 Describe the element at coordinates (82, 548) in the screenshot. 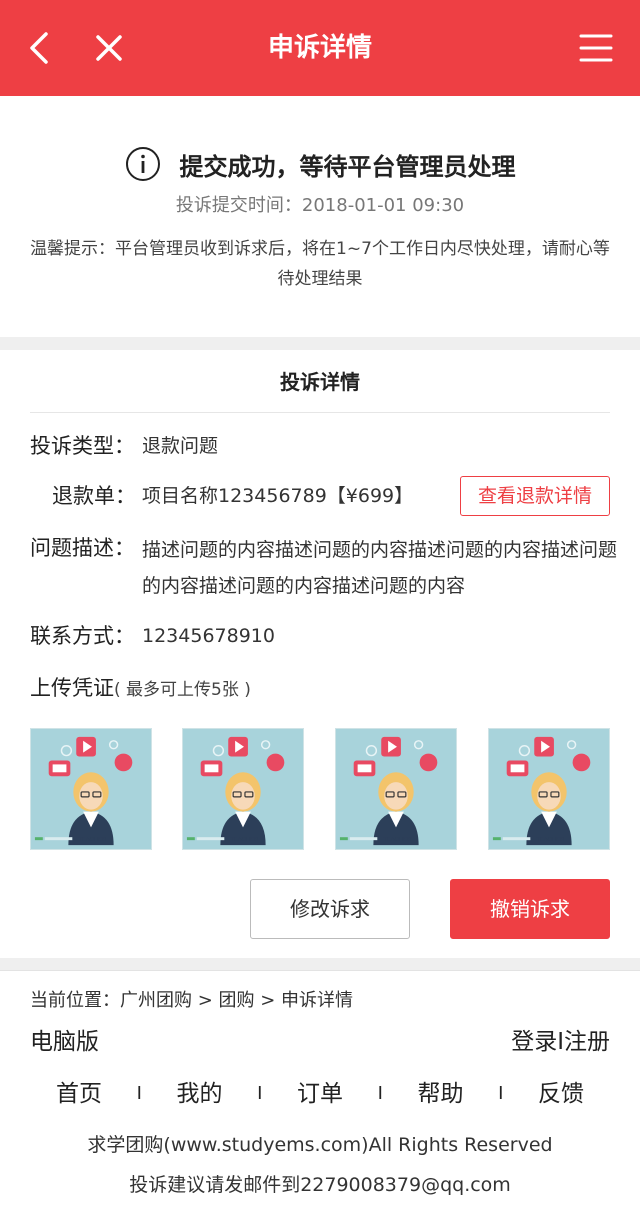

I see `desc-label: 问题描述：` at that location.